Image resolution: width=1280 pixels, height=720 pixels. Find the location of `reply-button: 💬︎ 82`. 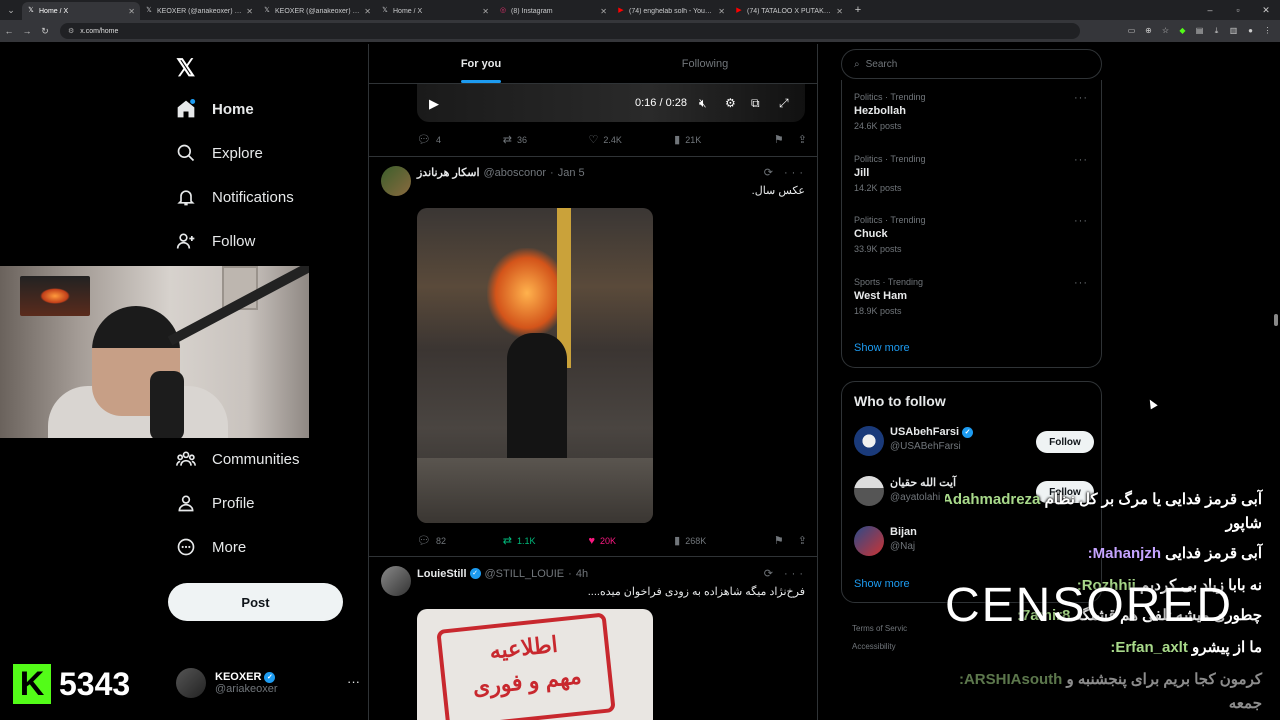

reply-button: 💬︎ 82 is located at coordinates (460, 540).